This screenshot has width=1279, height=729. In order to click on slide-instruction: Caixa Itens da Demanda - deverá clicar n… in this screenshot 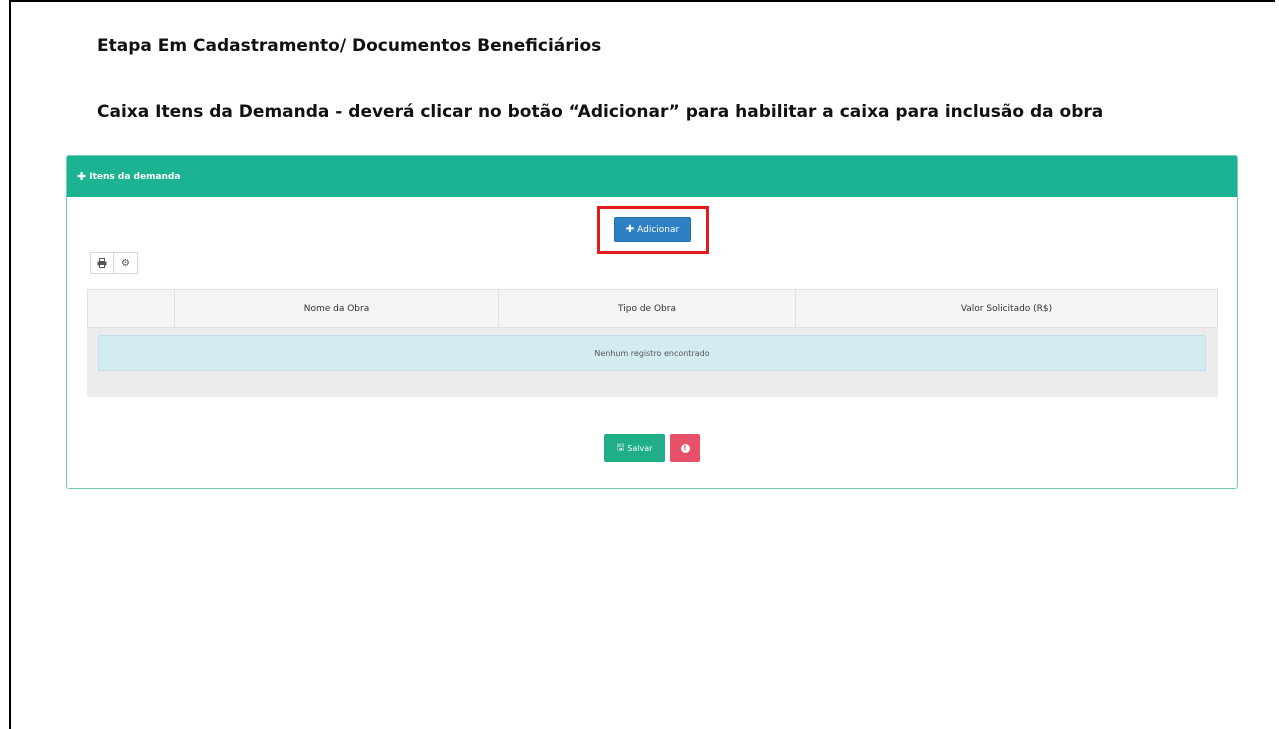, I will do `click(600, 112)`.